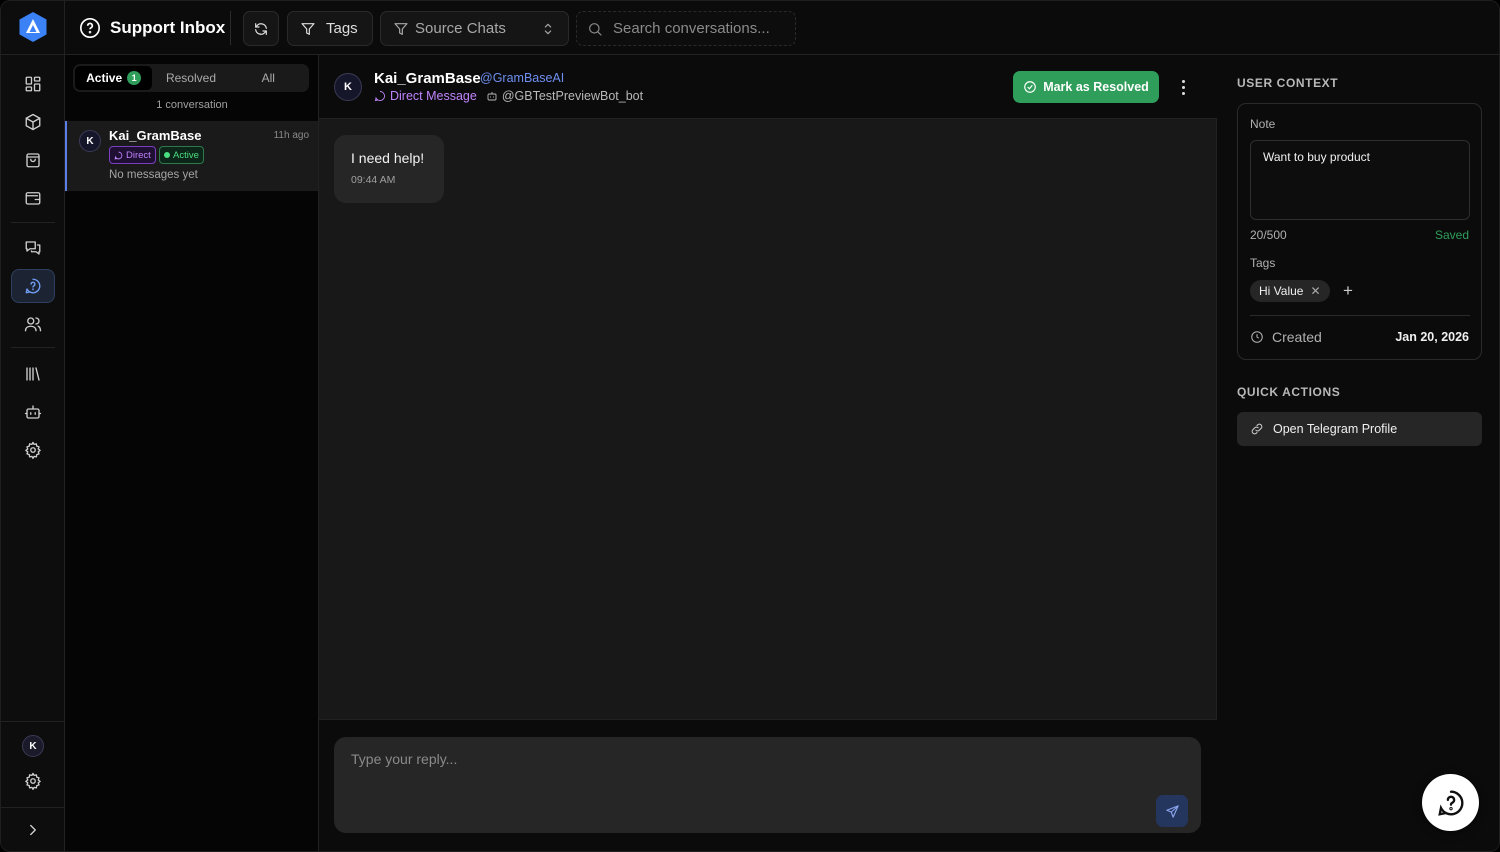  I want to click on created-date: Jan 20, 2026, so click(1432, 337).